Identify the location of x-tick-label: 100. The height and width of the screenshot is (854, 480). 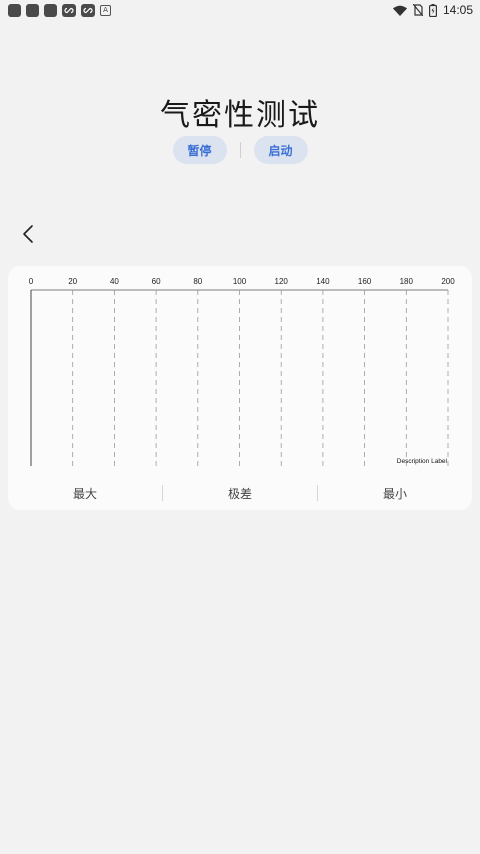
(240, 281).